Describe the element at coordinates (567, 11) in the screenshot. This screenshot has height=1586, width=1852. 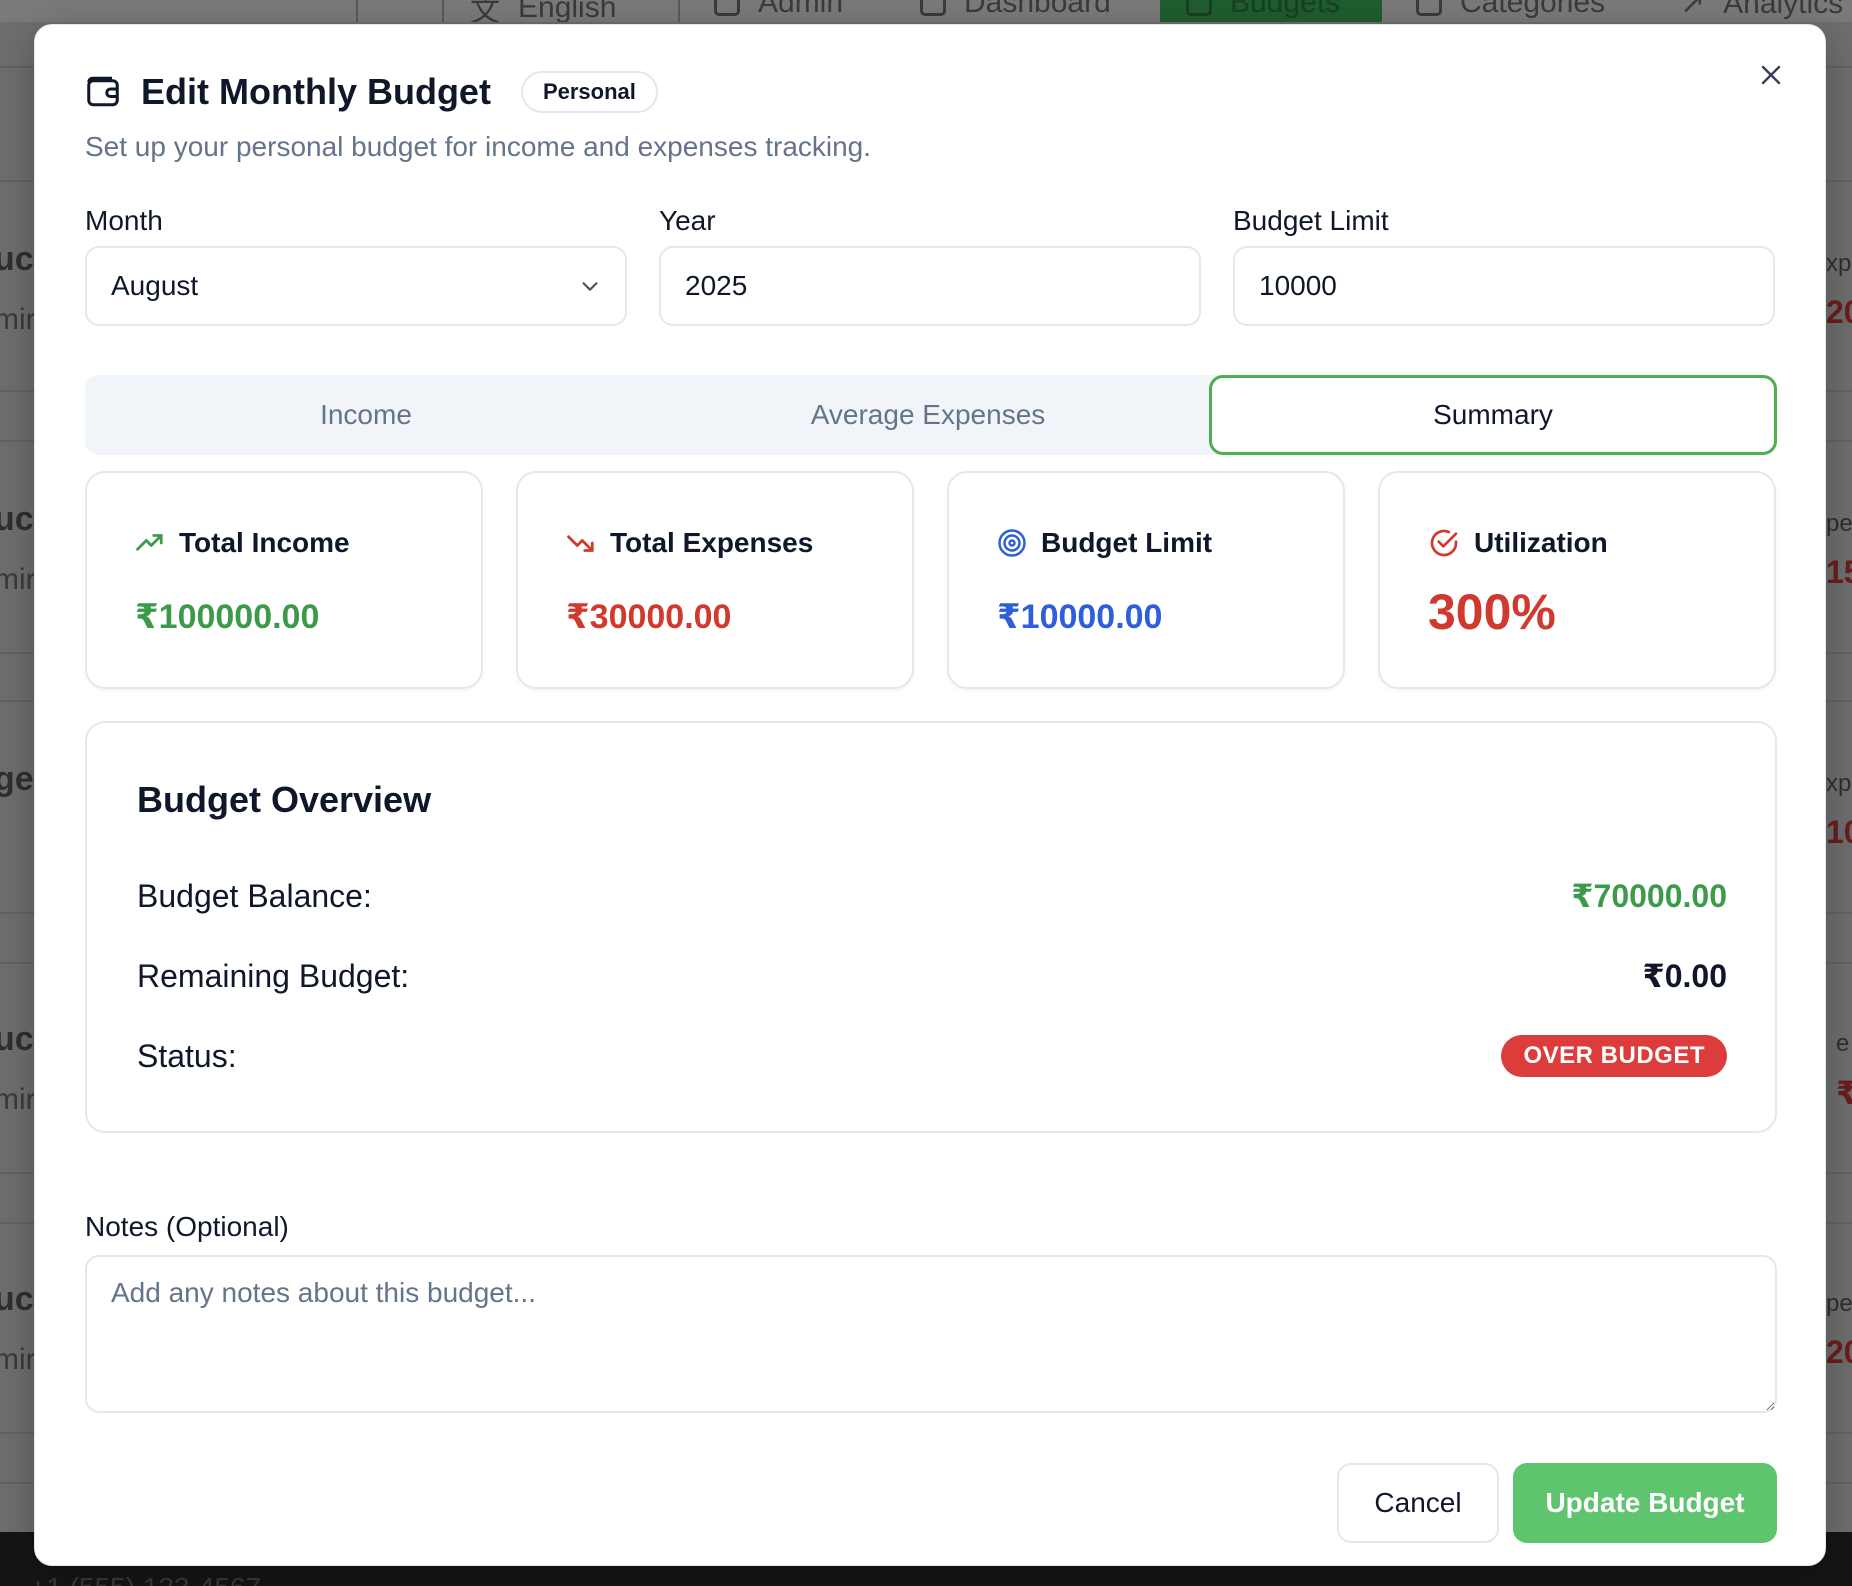
I see `nav-label-language: English` at that location.